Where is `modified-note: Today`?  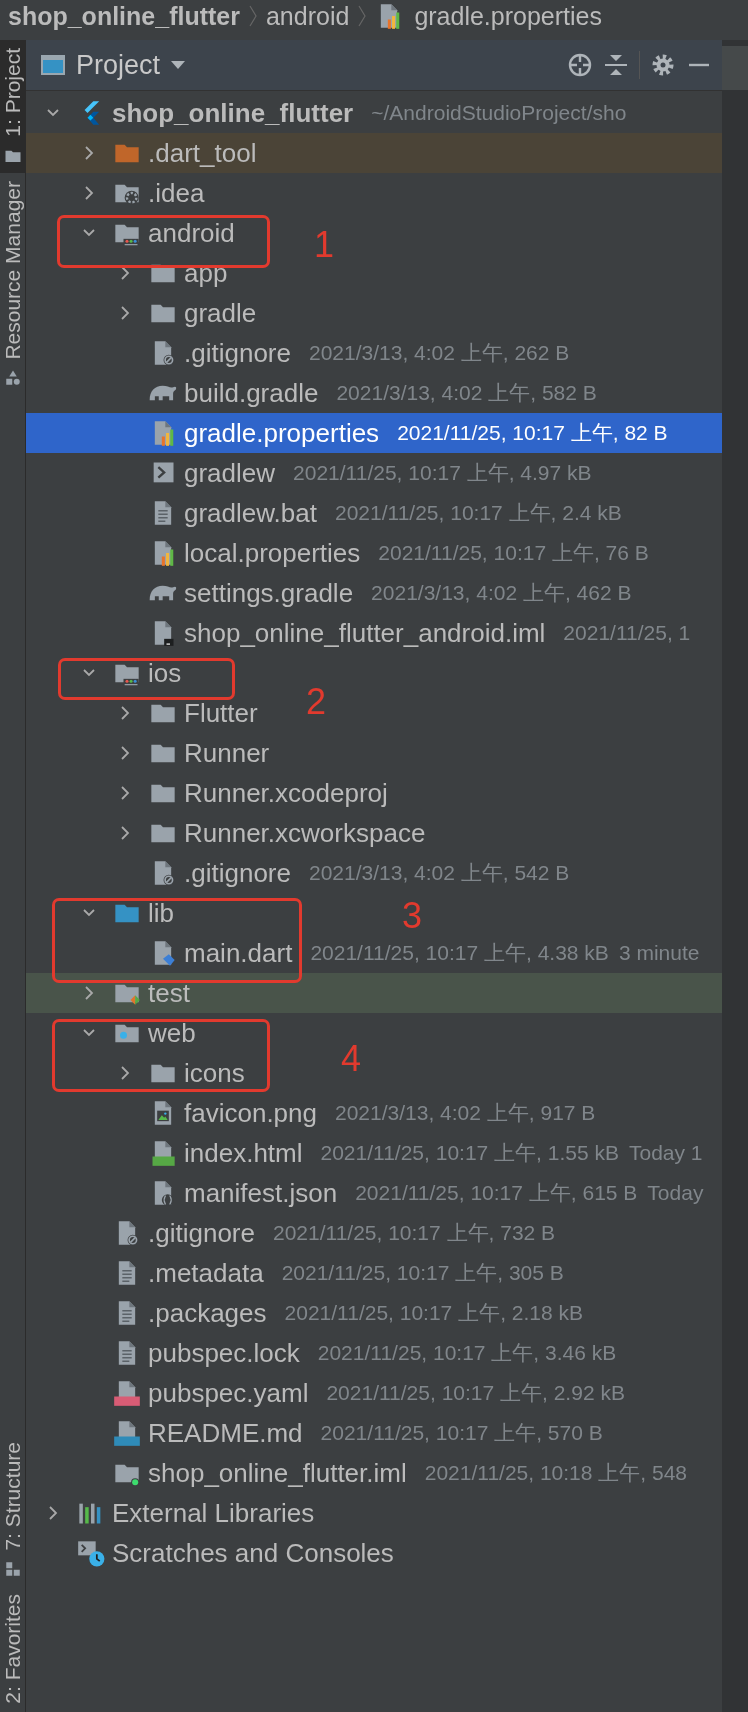
modified-note: Today is located at coordinates (675, 1193).